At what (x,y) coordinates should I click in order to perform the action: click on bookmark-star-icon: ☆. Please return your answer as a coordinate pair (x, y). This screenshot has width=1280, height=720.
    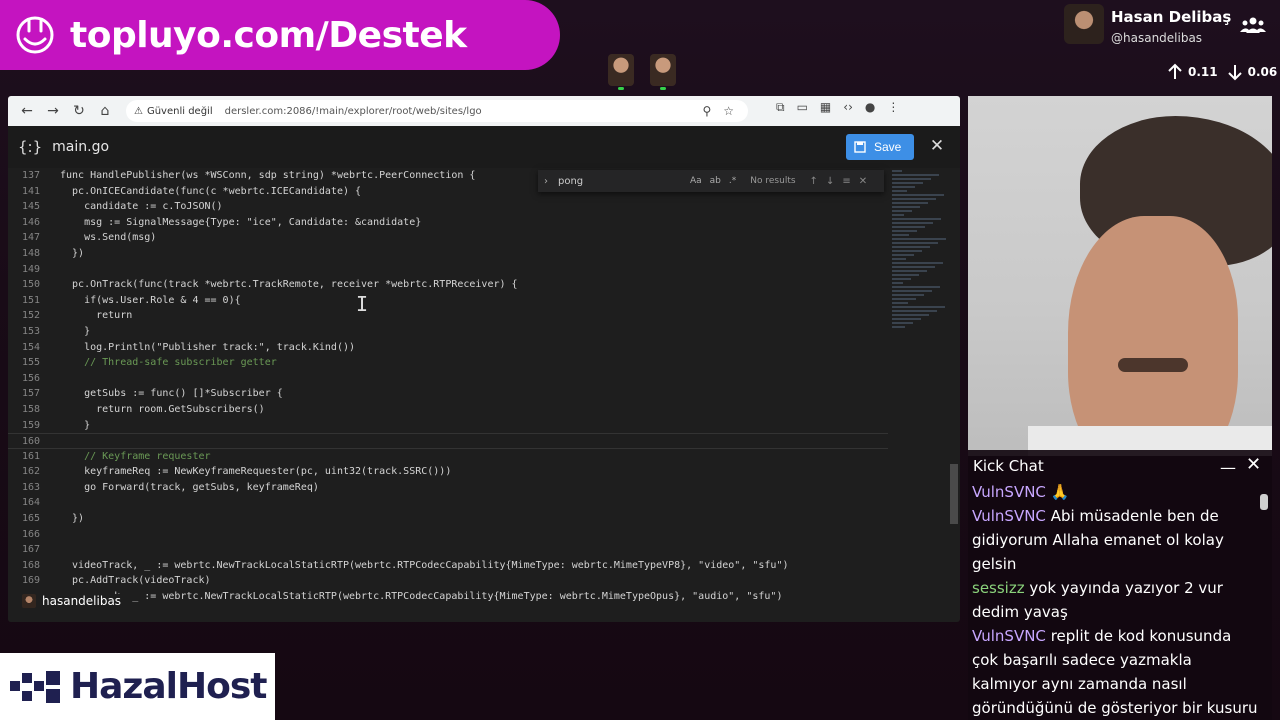
    Looking at the image, I should click on (728, 111).